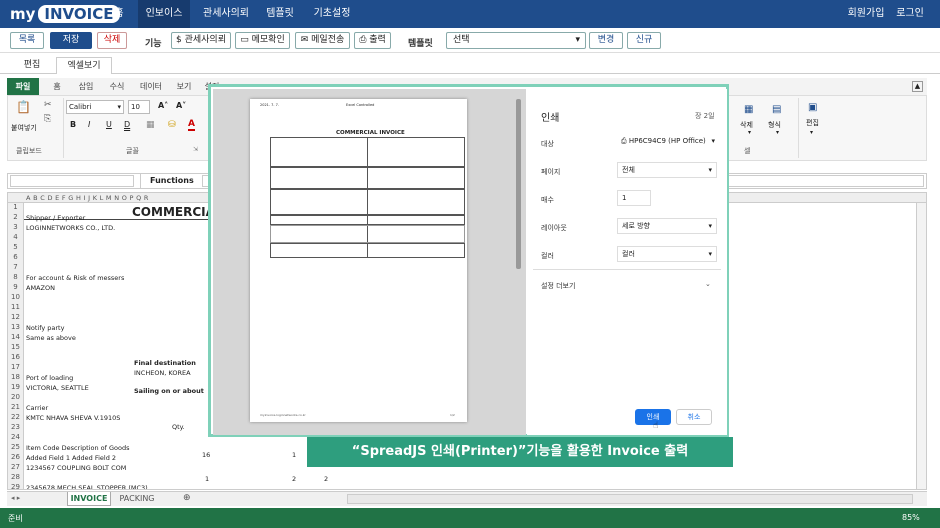 Image resolution: width=940 pixels, height=528 pixels. What do you see at coordinates (78, 448) in the screenshot?
I see `table-row: Item Code Description of Goods` at bounding box center [78, 448].